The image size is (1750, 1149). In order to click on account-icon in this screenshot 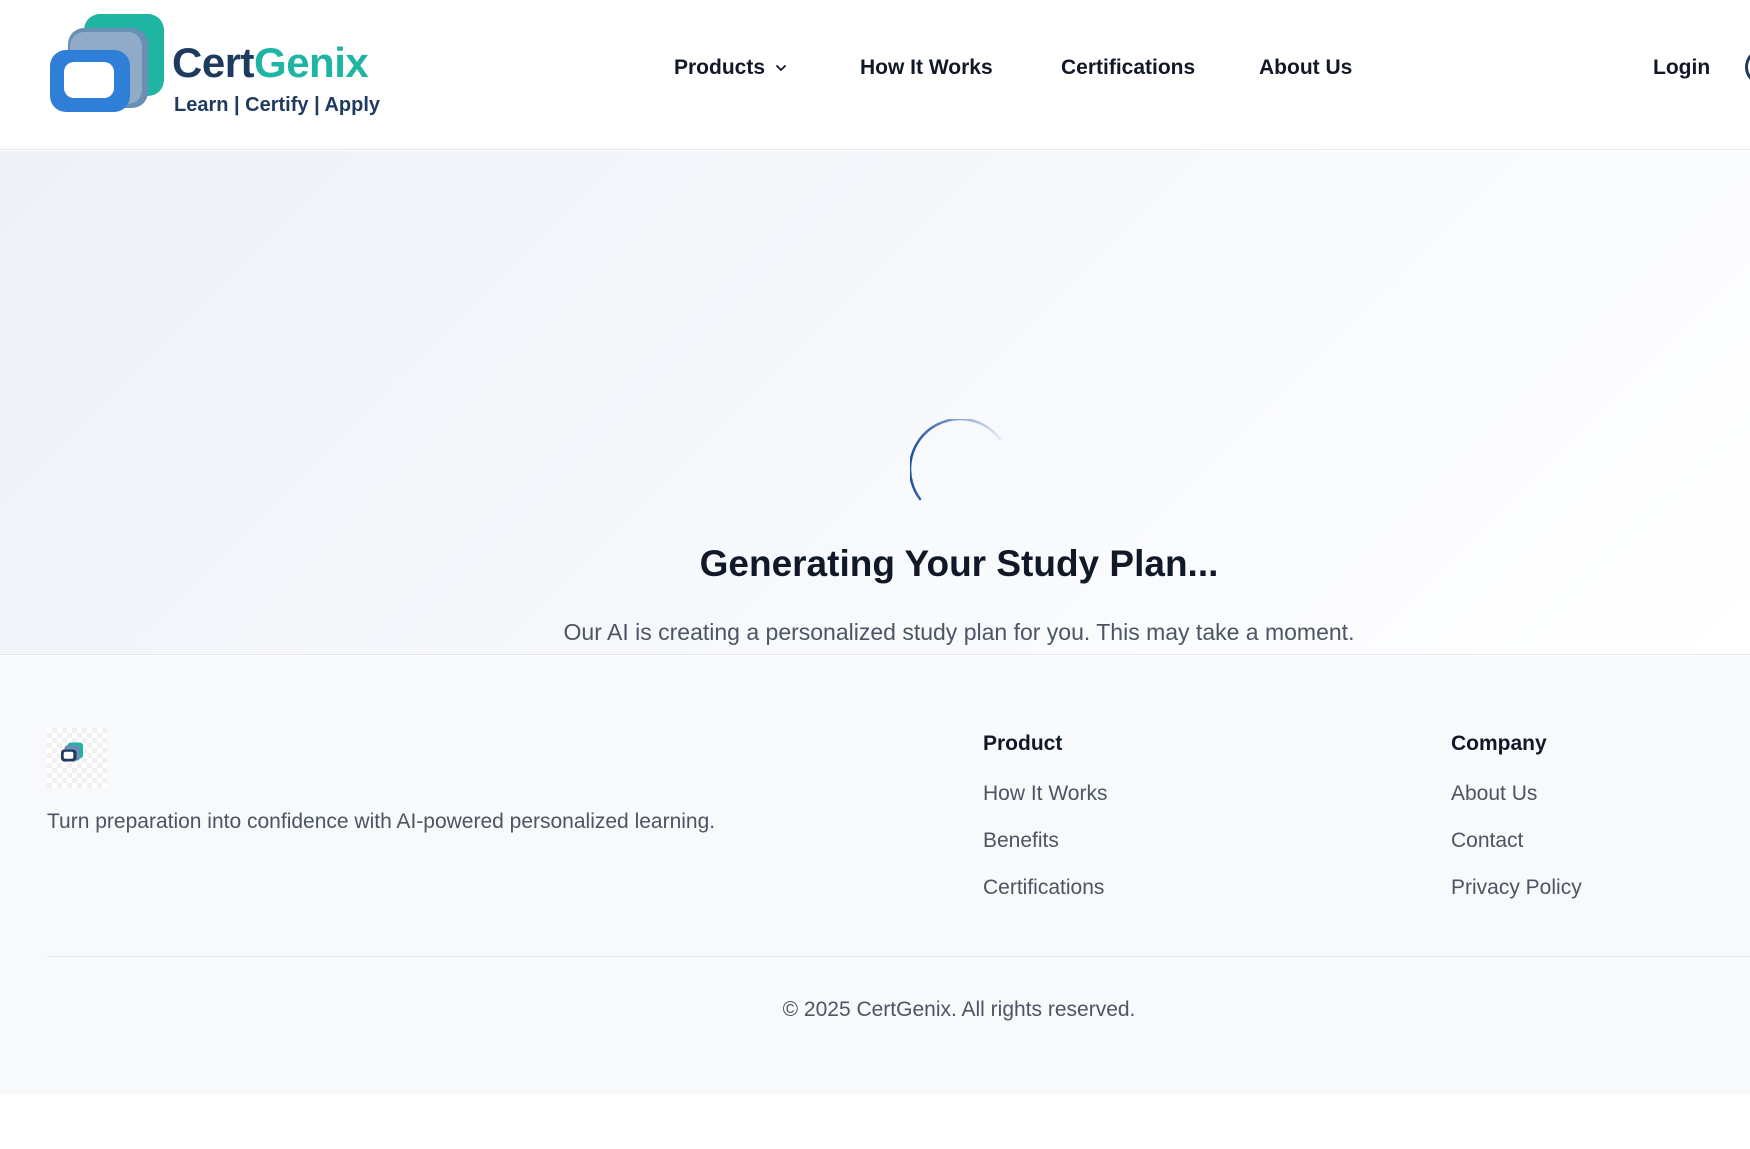, I will do `click(1747, 67)`.